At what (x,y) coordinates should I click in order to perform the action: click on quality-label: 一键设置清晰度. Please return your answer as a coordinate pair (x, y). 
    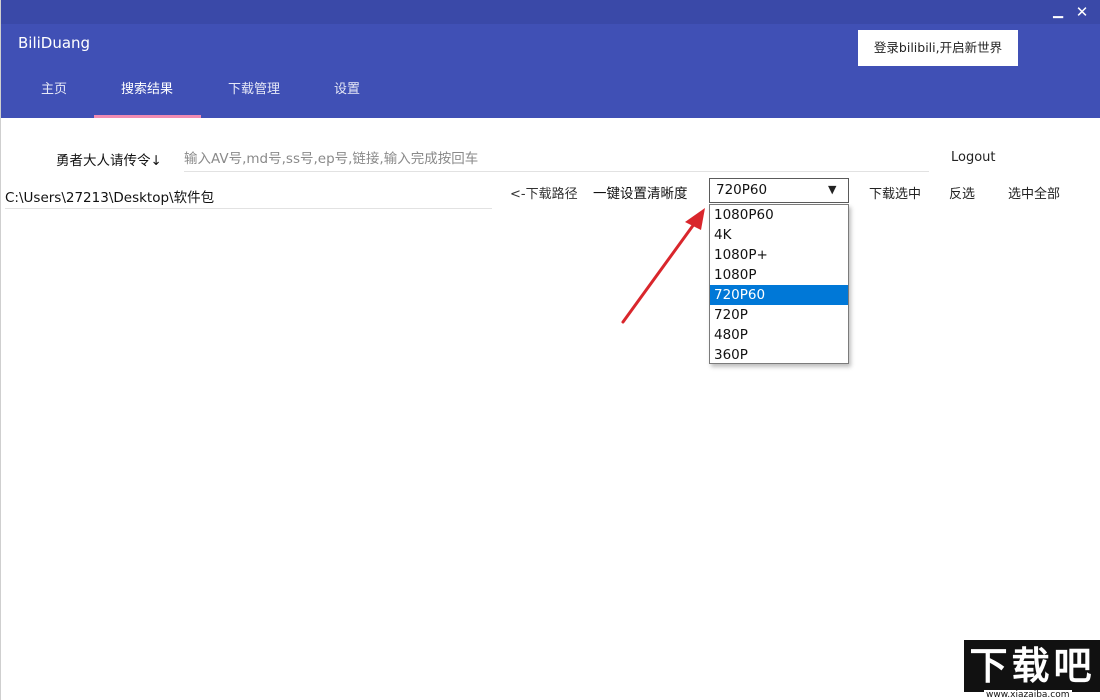
    Looking at the image, I should click on (640, 192).